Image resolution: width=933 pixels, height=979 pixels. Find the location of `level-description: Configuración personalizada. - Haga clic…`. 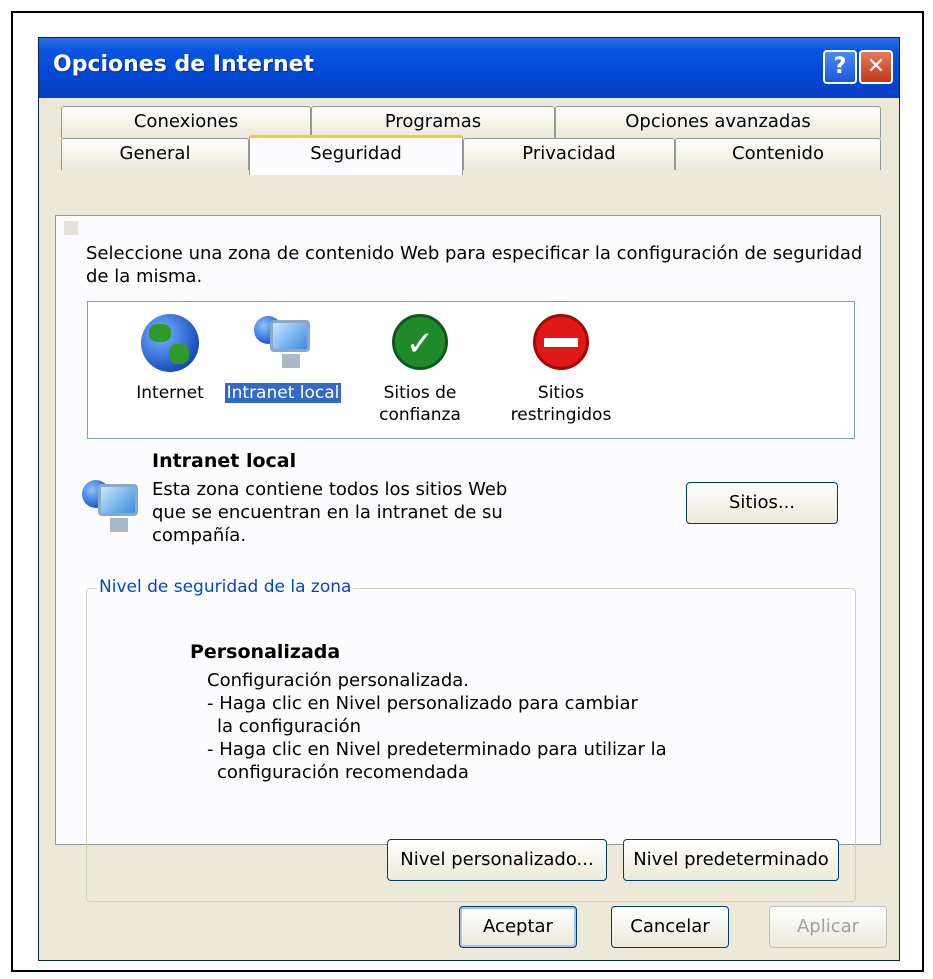

level-description: Configuración personalizada. - Haga clic… is located at coordinates (467, 726).